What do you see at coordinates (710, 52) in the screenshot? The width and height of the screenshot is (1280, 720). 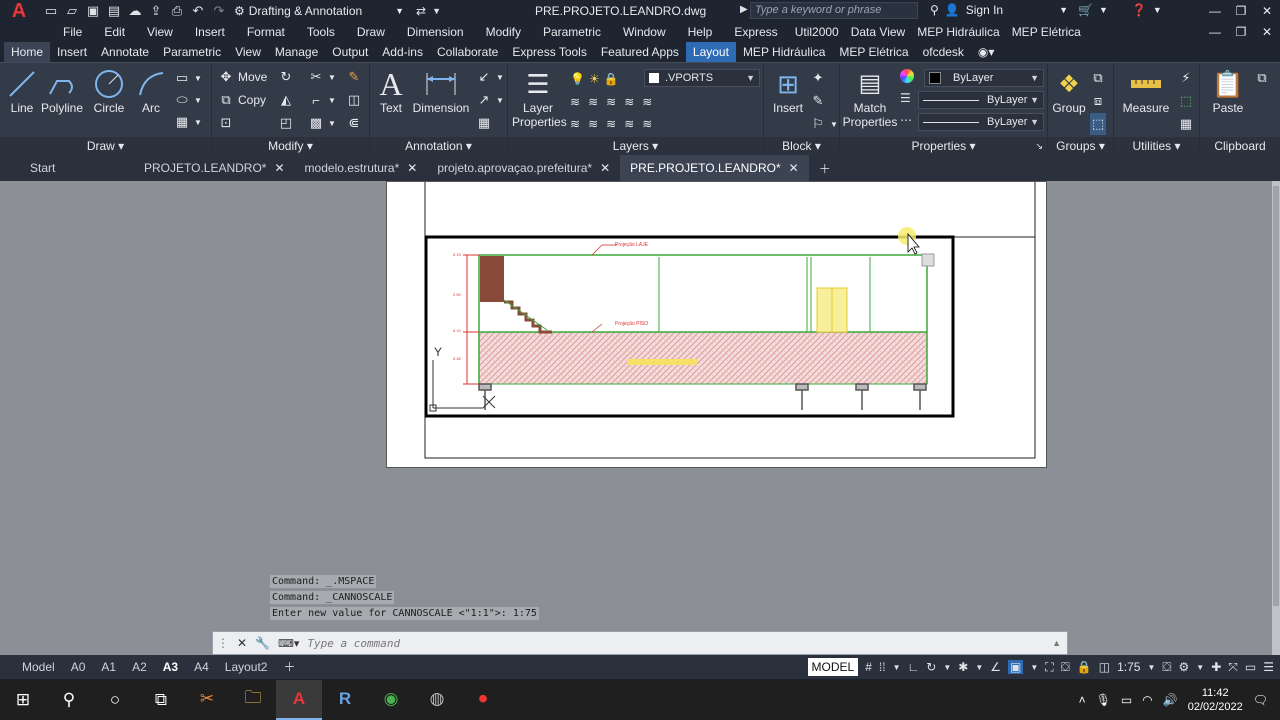 I see `tab-layout: Layout` at bounding box center [710, 52].